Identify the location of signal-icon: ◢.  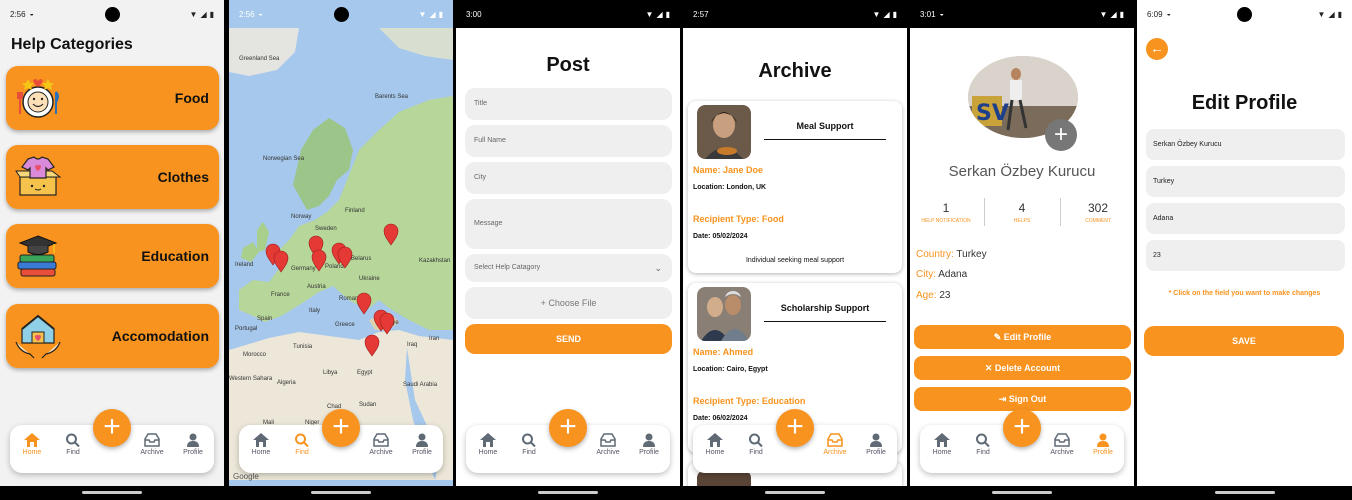
(203, 14).